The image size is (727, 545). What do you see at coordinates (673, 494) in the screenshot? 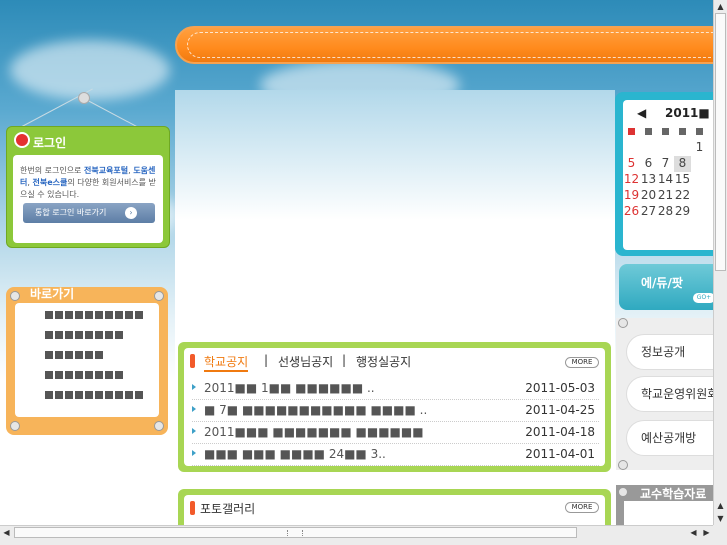
I see `teaching-materials-title: 교수학습자료` at bounding box center [673, 494].